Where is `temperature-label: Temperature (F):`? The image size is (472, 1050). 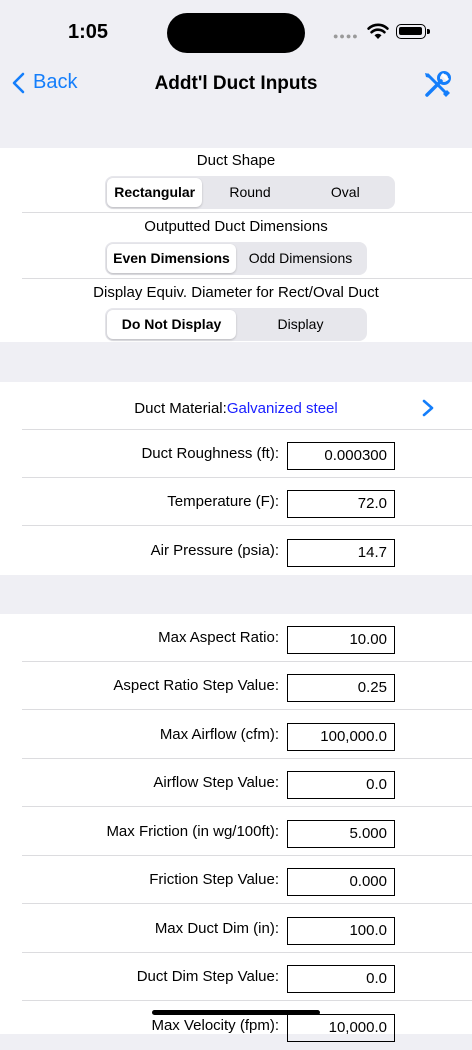
temperature-label: Temperature (F): is located at coordinates (223, 501).